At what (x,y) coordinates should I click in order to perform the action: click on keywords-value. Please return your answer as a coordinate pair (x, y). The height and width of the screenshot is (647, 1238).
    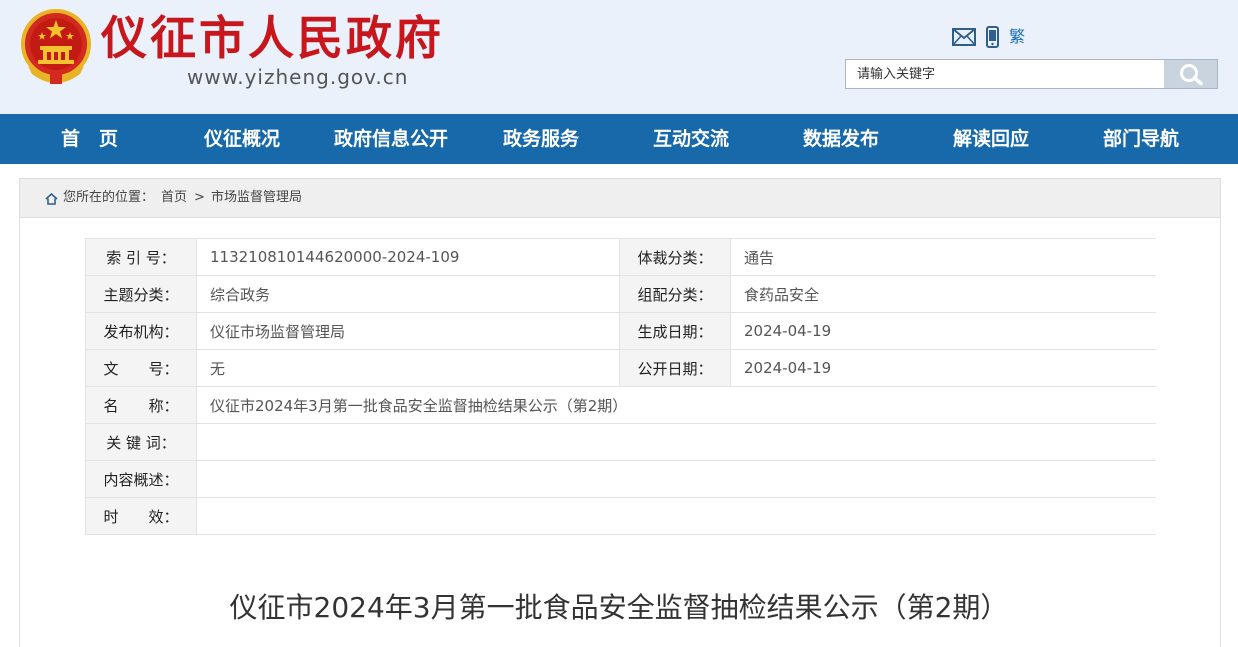
    Looking at the image, I should click on (676, 442).